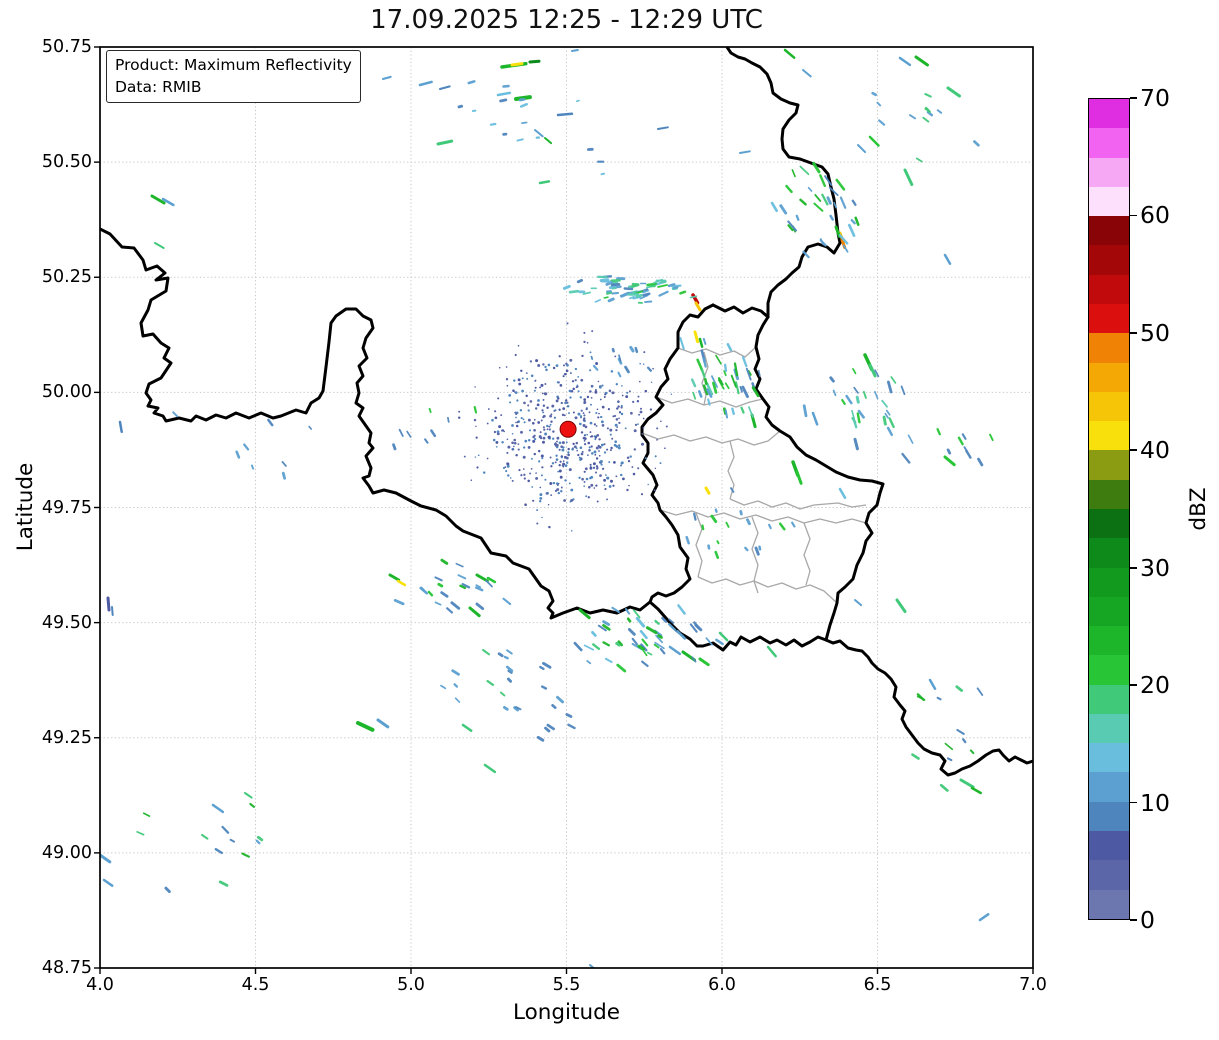 Image resolution: width=1219 pixels, height=1040 pixels. Describe the element at coordinates (233, 76) in the screenshot. I see `annotation-box: Product: Maximum Reflectivity Data: RMIB` at that location.